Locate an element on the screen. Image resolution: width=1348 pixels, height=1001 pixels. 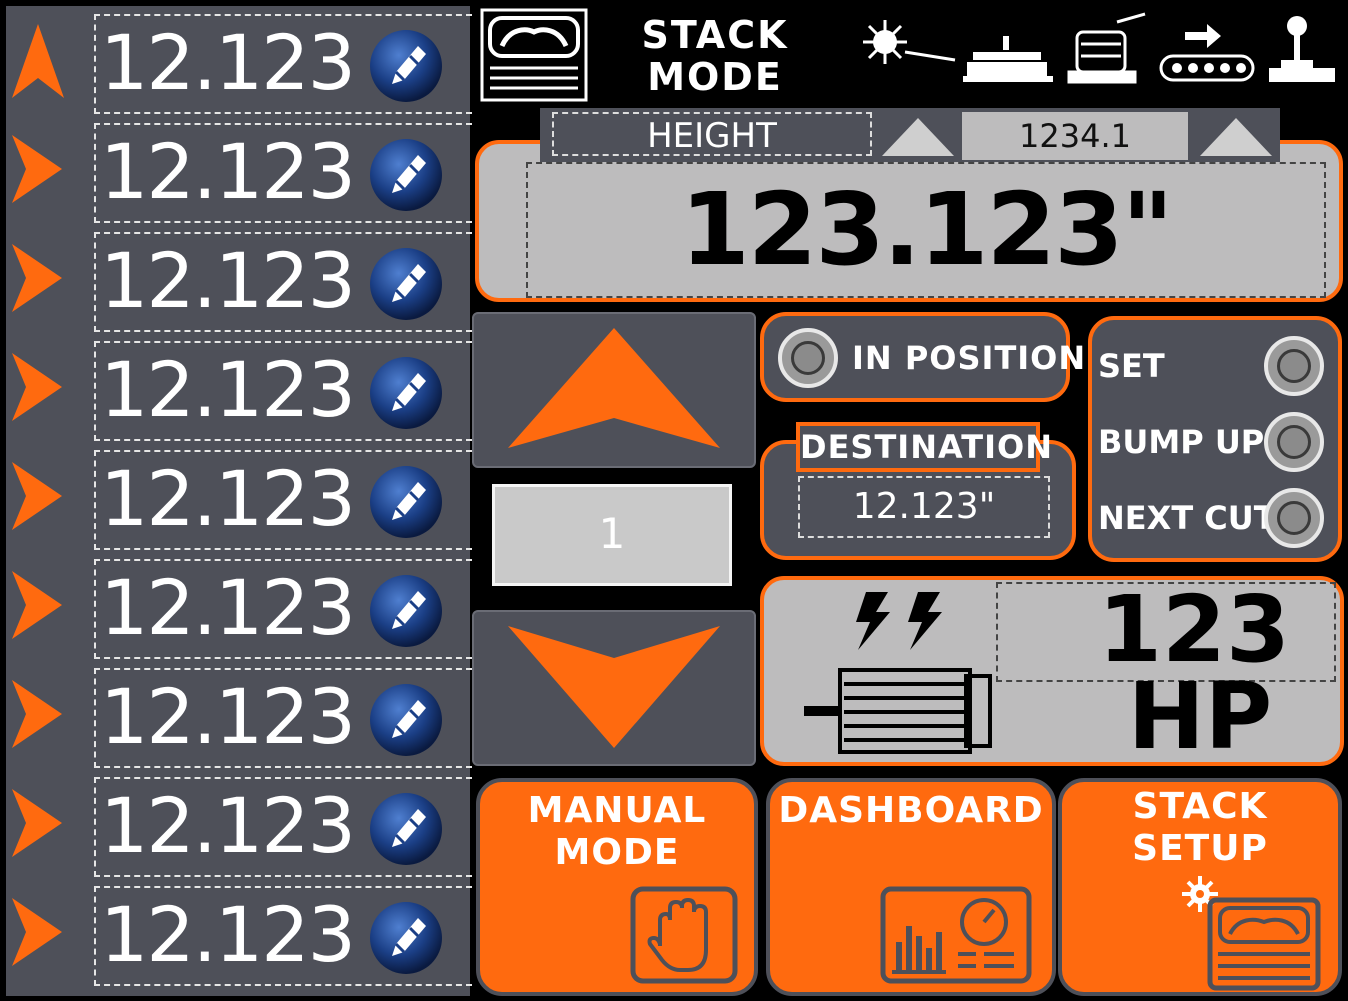
next-cut-button is located at coordinates (1294, 518).